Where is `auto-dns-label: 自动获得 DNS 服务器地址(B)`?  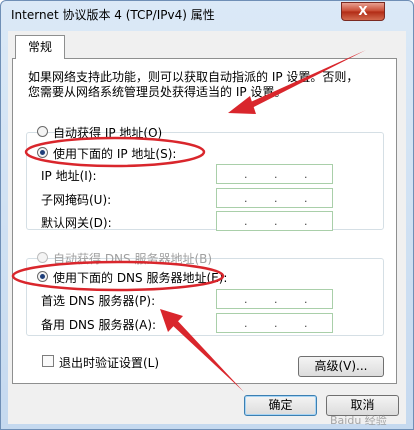
auto-dns-label: 自动获得 DNS 服务器地址(B) is located at coordinates (132, 258).